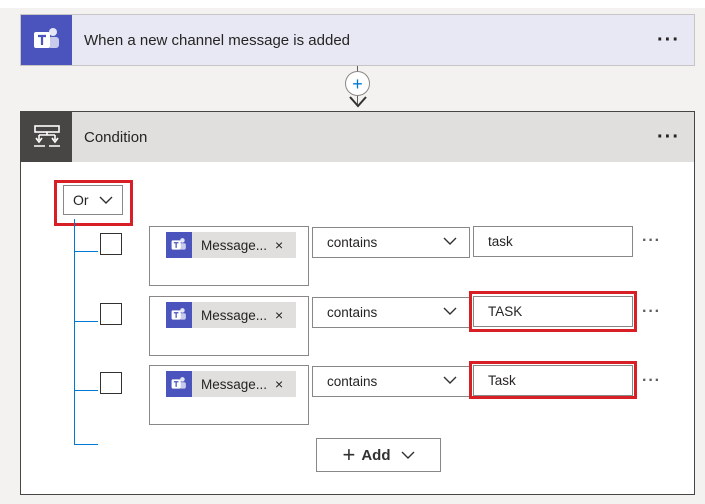 The image size is (705, 504). What do you see at coordinates (357, 137) in the screenshot?
I see `condition-header: Condition ···` at bounding box center [357, 137].